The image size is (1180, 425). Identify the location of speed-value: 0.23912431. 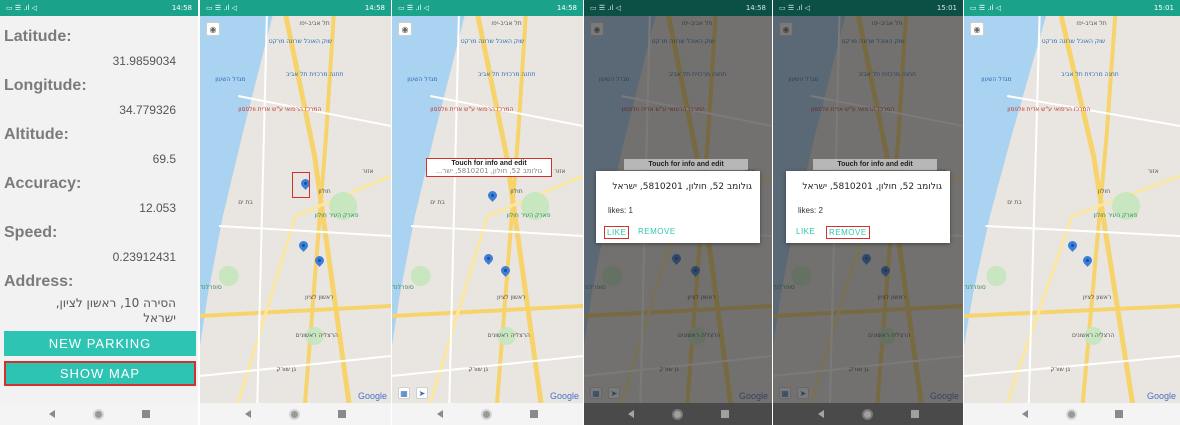
(144, 257).